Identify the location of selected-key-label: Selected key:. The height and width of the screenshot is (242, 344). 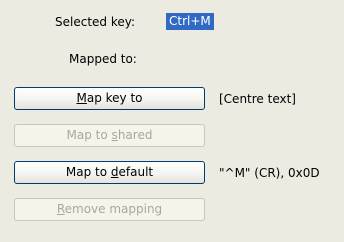
(95, 22).